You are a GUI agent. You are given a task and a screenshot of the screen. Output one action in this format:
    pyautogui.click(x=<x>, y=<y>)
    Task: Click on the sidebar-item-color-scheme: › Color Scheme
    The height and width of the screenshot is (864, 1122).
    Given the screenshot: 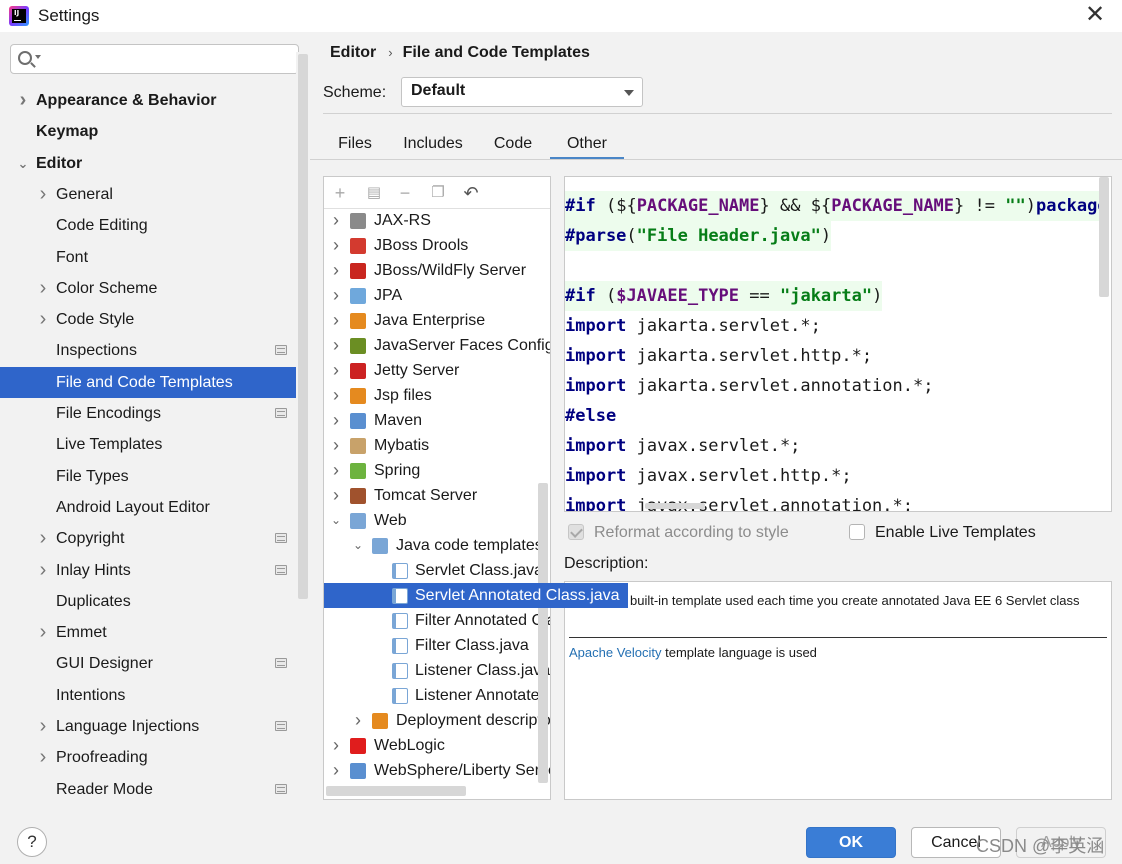 What is the action you would take?
    pyautogui.click(x=148, y=288)
    